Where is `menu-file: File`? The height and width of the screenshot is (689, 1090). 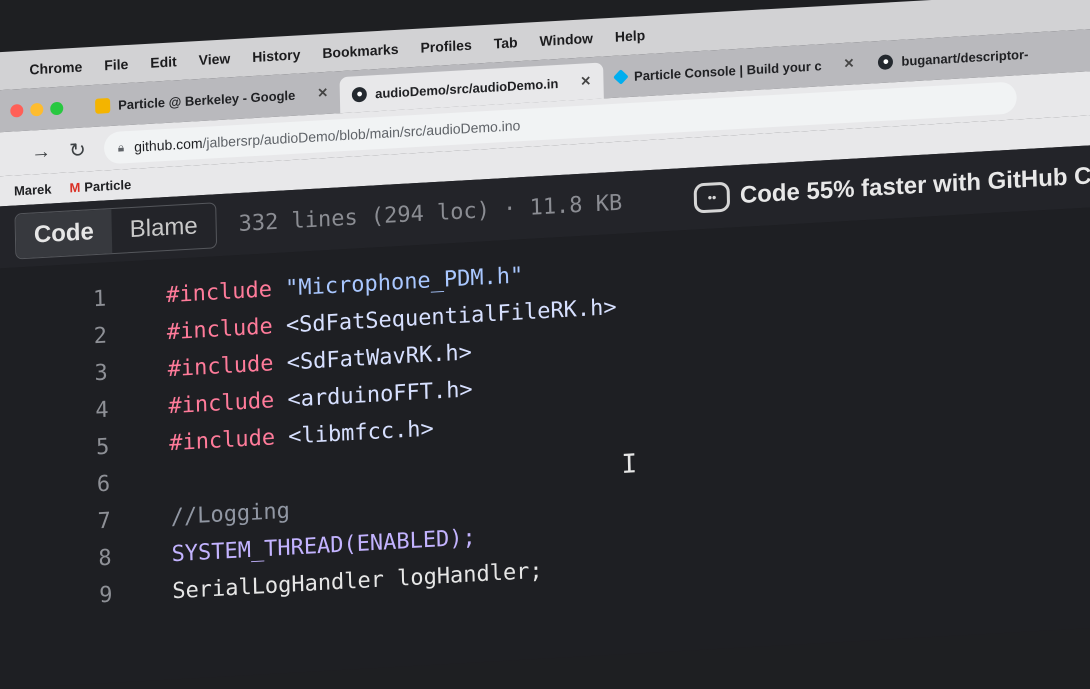
menu-file: File is located at coordinates (116, 64).